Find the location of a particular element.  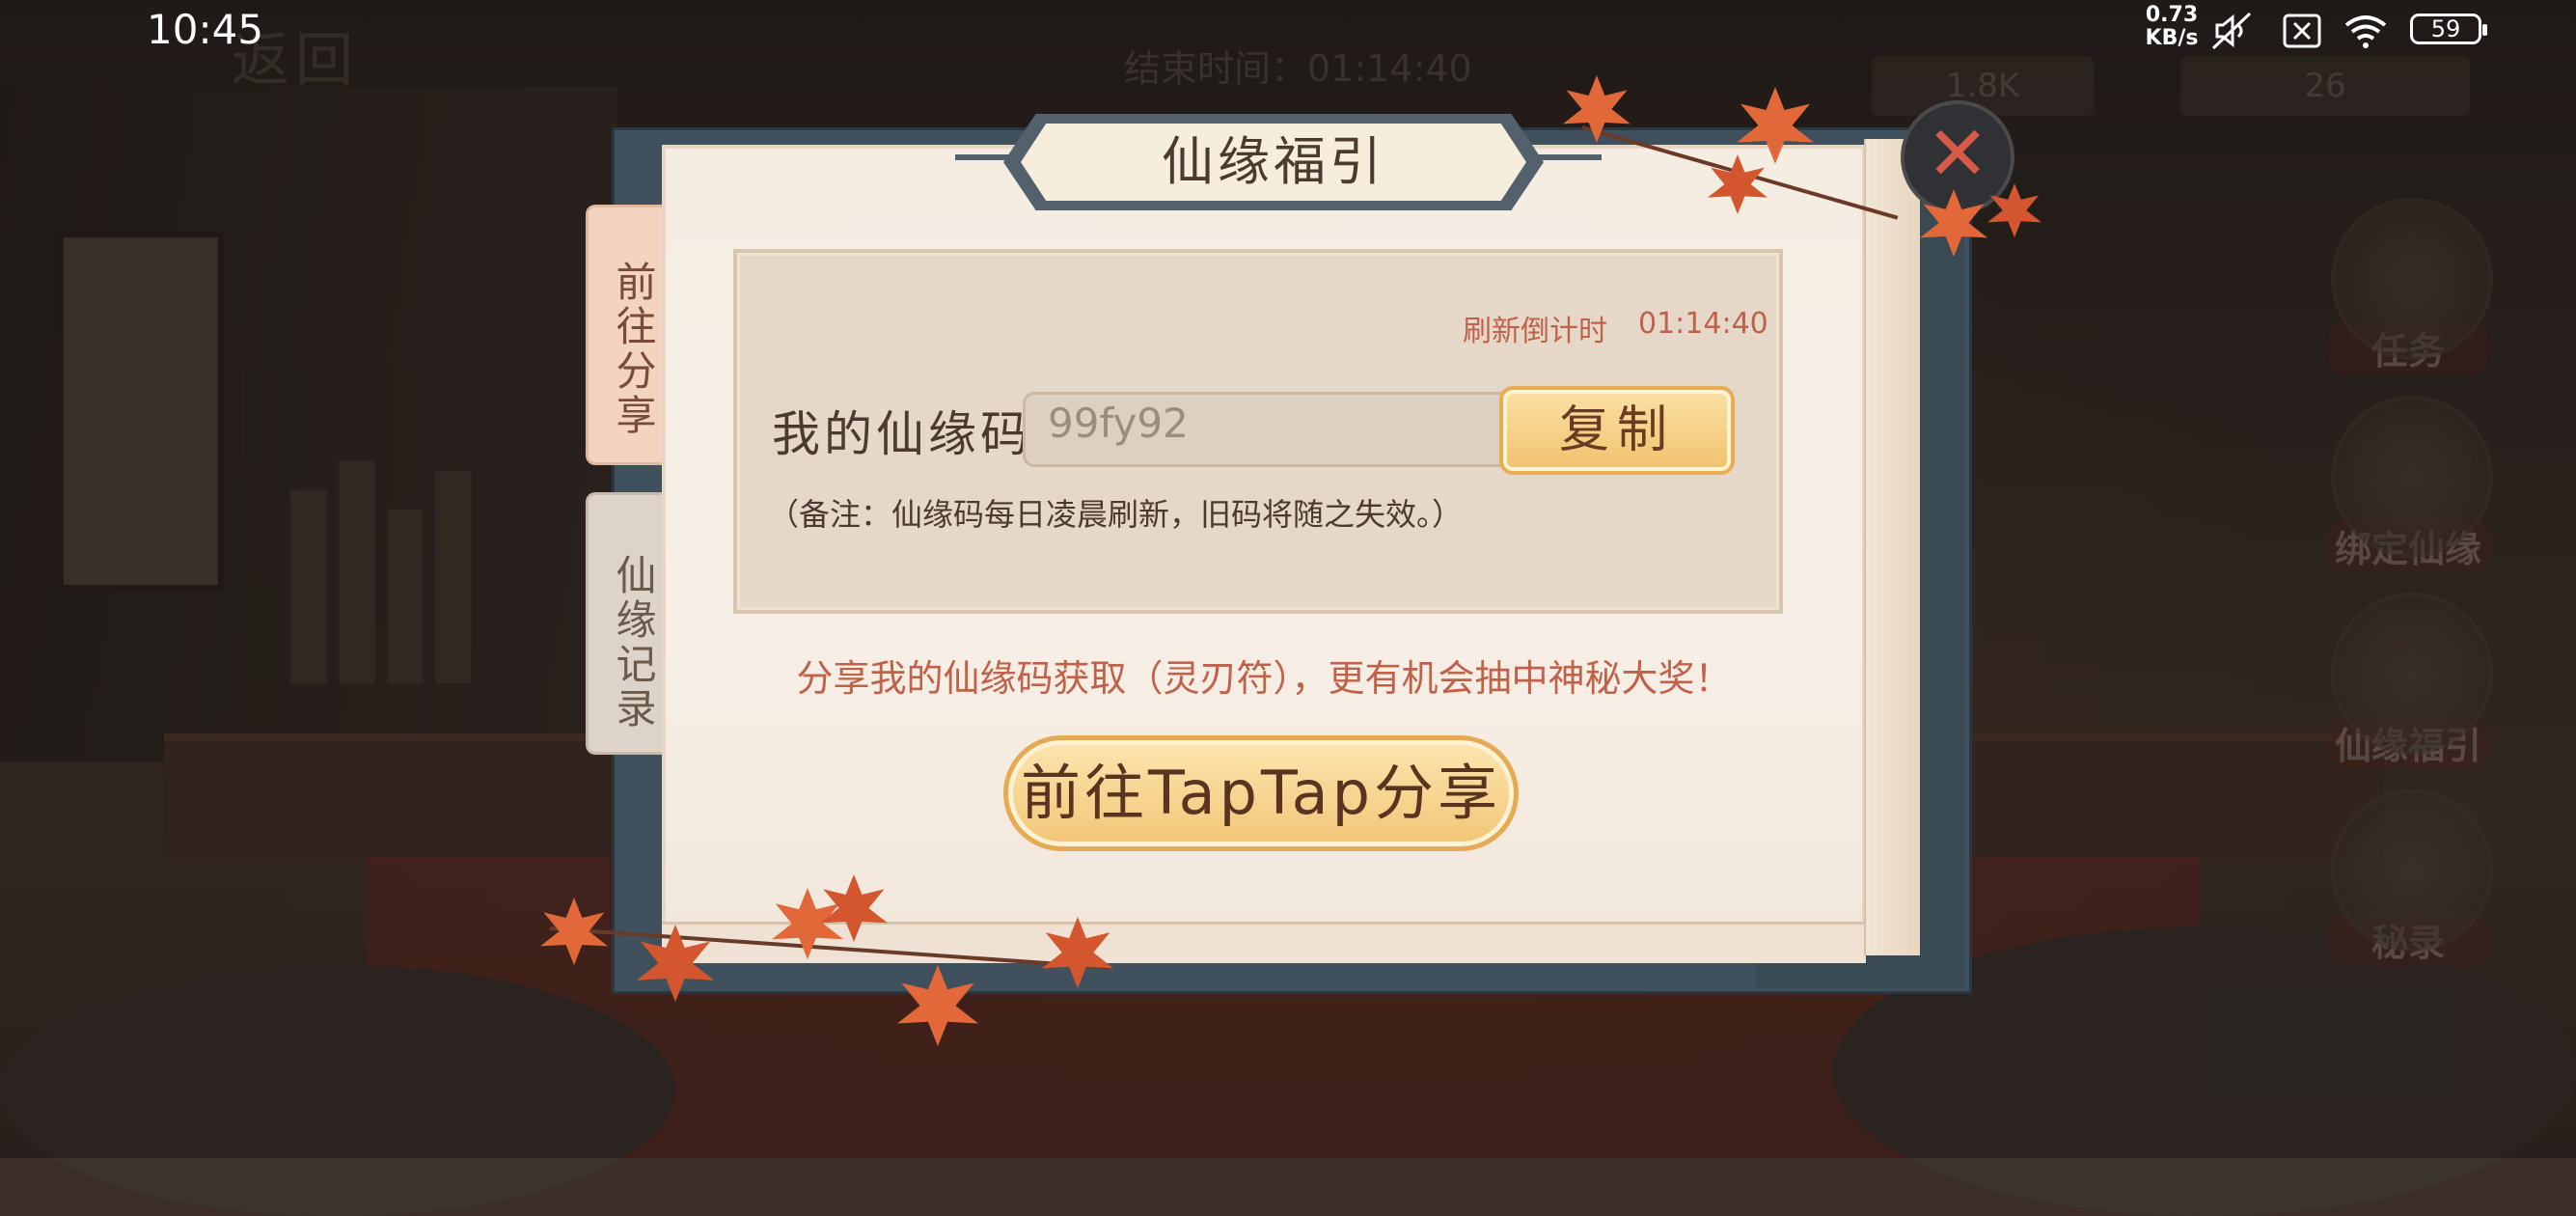

code-note: （备注：仙缘码每日凌晨刷新，旧码将随之失效。） is located at coordinates (1116, 514).